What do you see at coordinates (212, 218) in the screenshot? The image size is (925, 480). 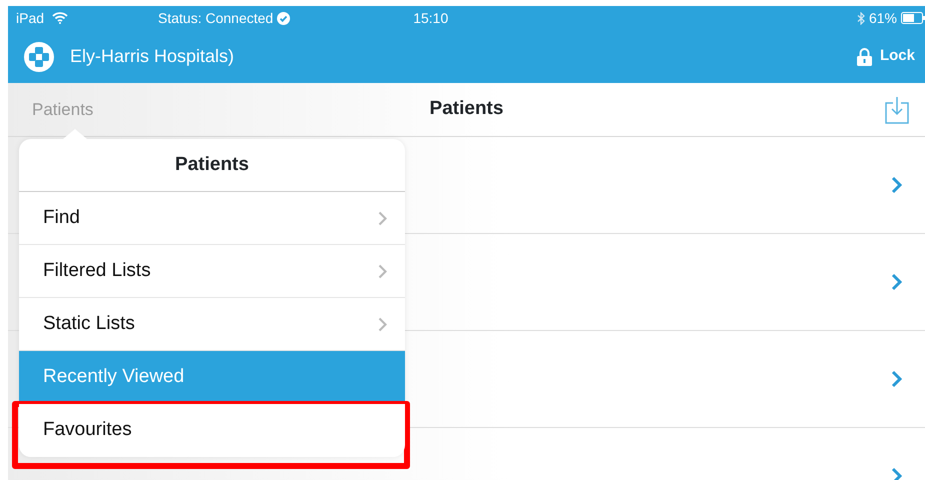 I see `menu-item: Find` at bounding box center [212, 218].